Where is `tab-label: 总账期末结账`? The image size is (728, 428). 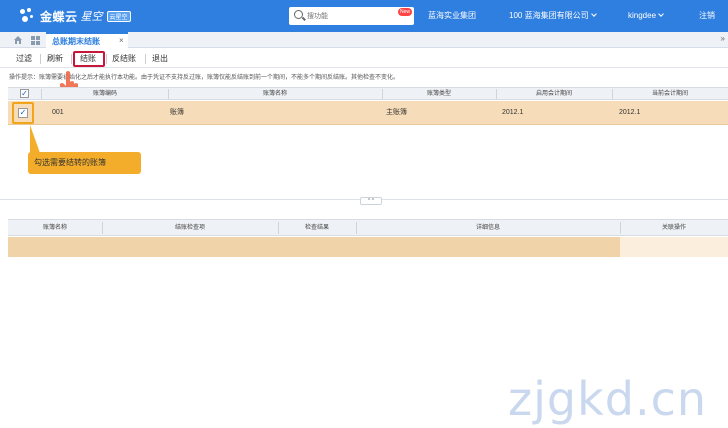 tab-label: 总账期末结账 is located at coordinates (76, 41).